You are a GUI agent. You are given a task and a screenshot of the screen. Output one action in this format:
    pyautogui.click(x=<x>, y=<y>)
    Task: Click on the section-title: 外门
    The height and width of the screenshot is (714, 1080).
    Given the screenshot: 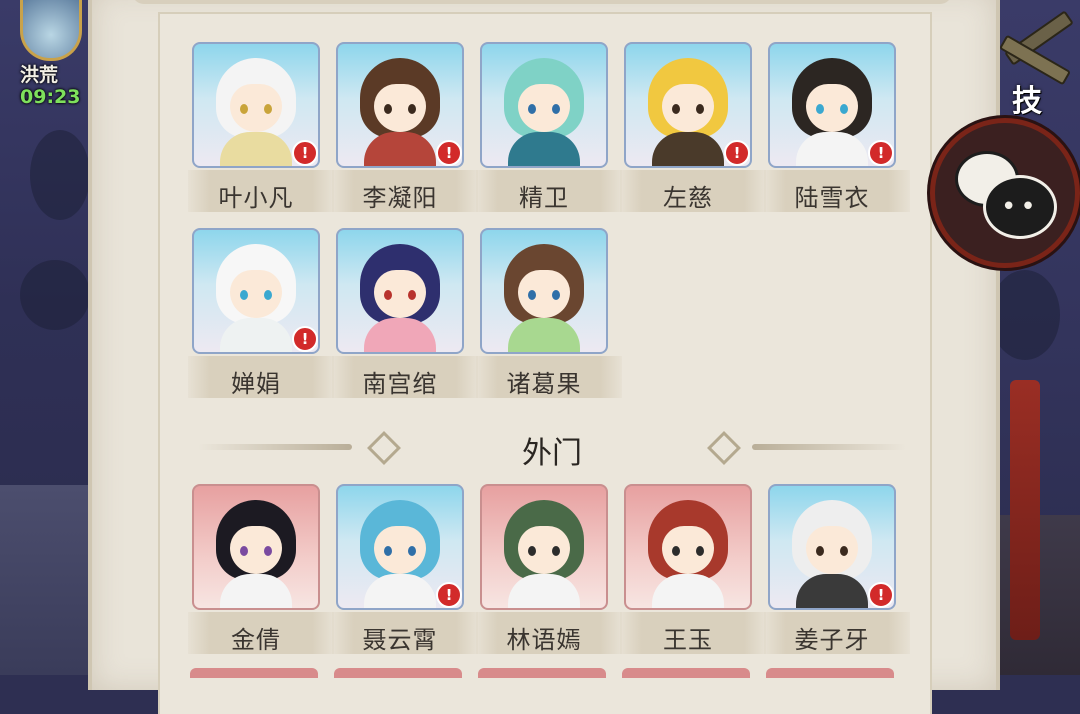 What is the action you would take?
    pyautogui.click(x=552, y=453)
    